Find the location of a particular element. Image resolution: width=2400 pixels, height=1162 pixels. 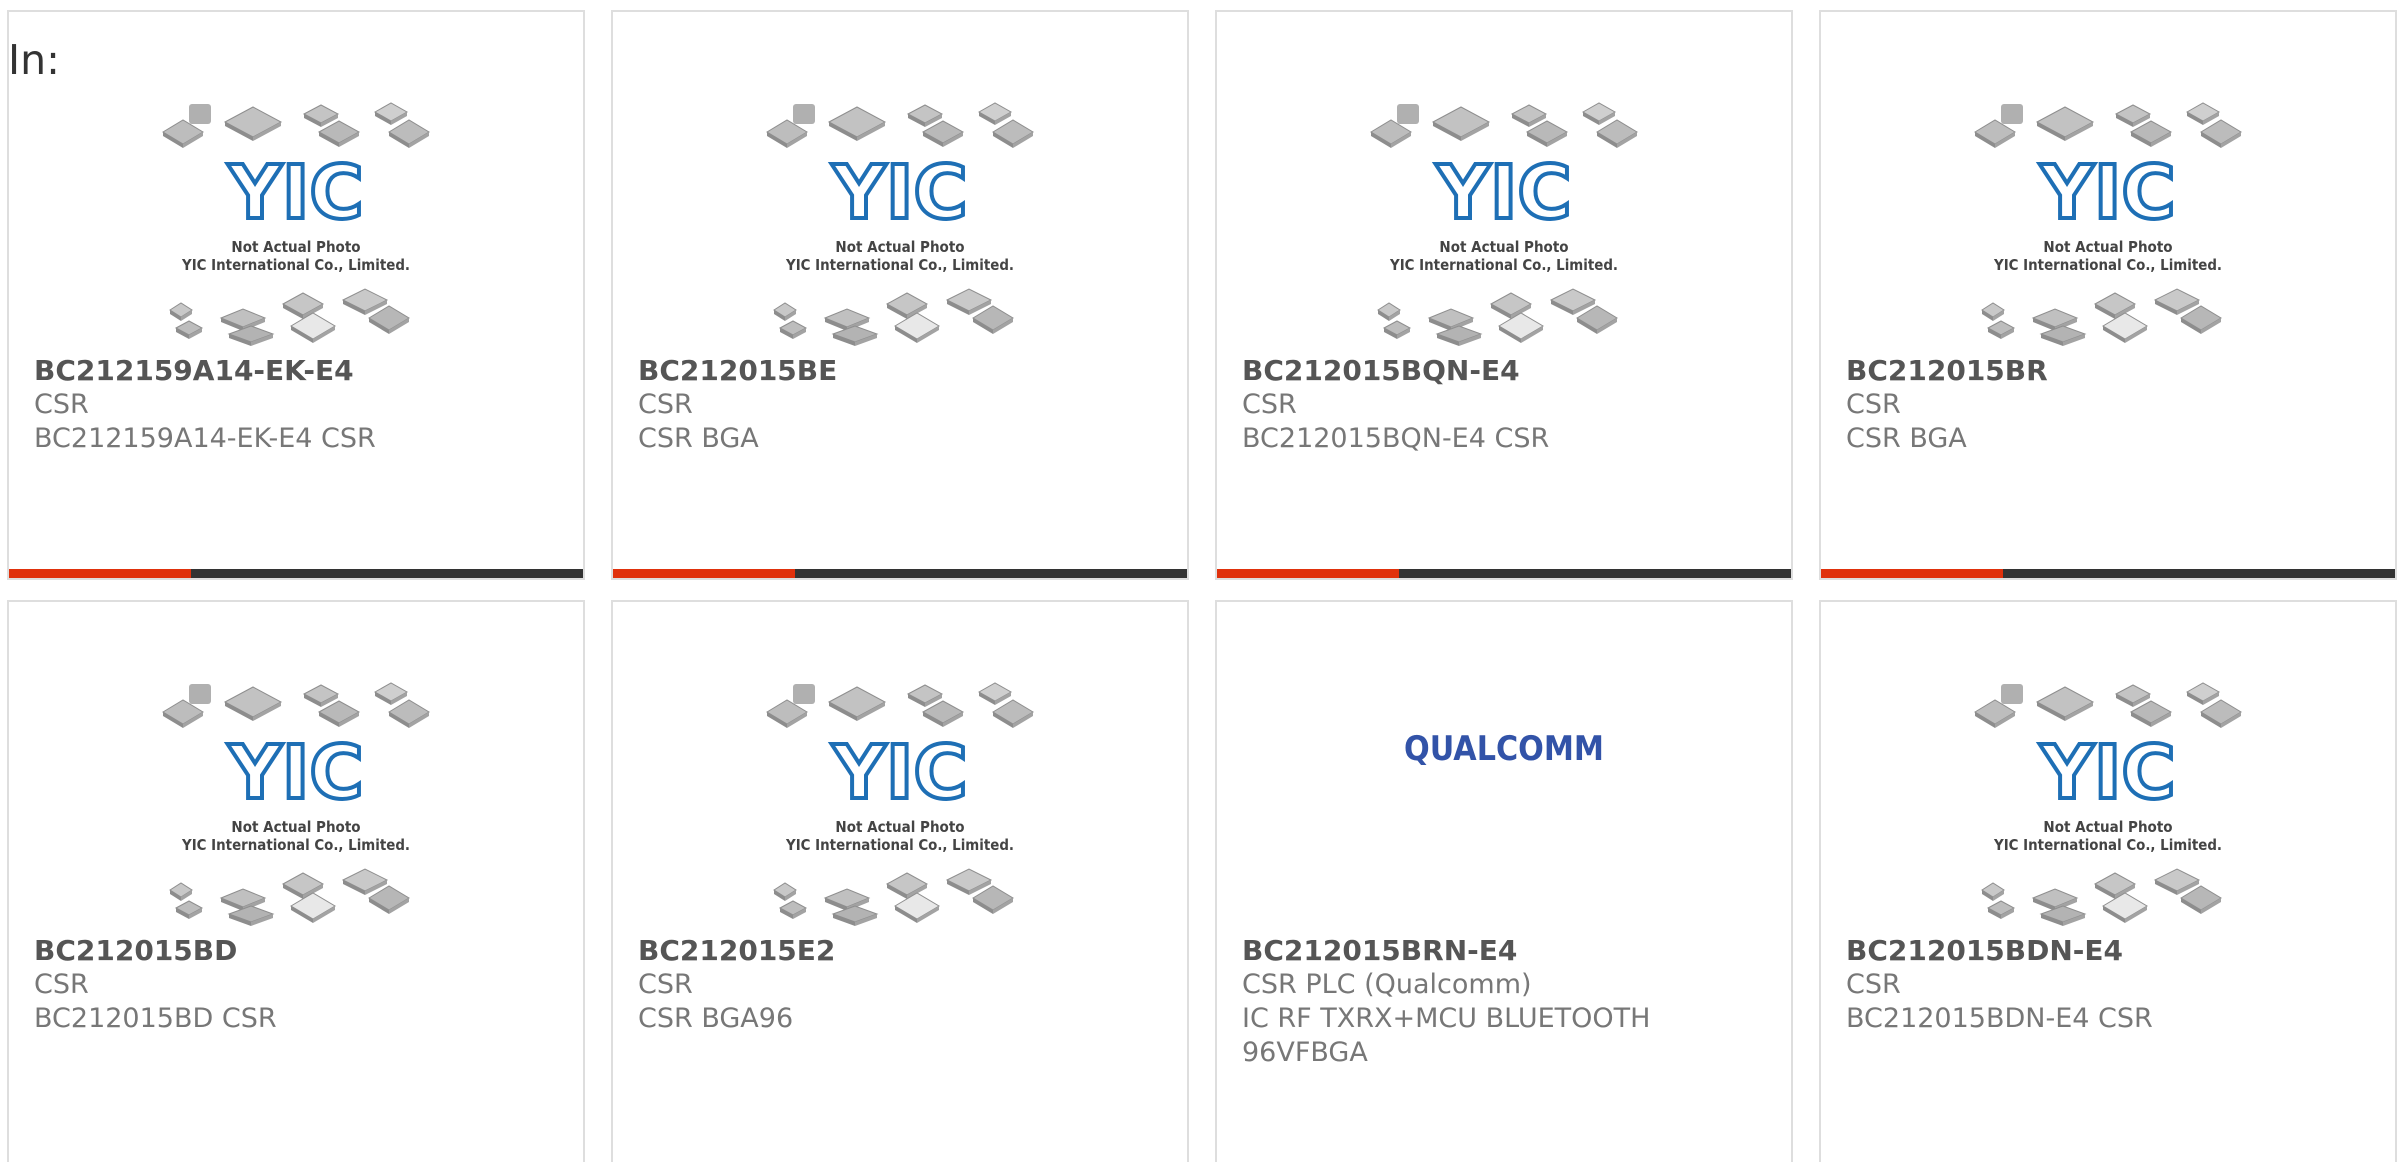

product-info: BC212015BR CSR CSR BGA is located at coordinates (2110, 405).